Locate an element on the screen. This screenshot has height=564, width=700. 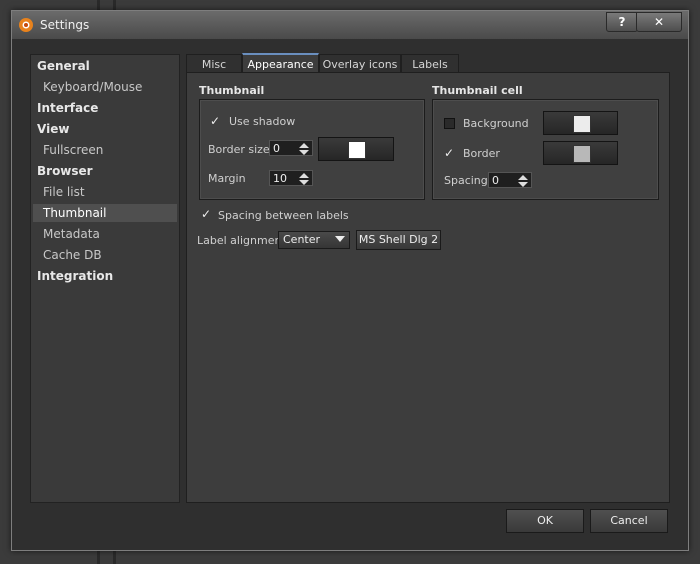
tab-appearance: Appearance is located at coordinates (280, 63).